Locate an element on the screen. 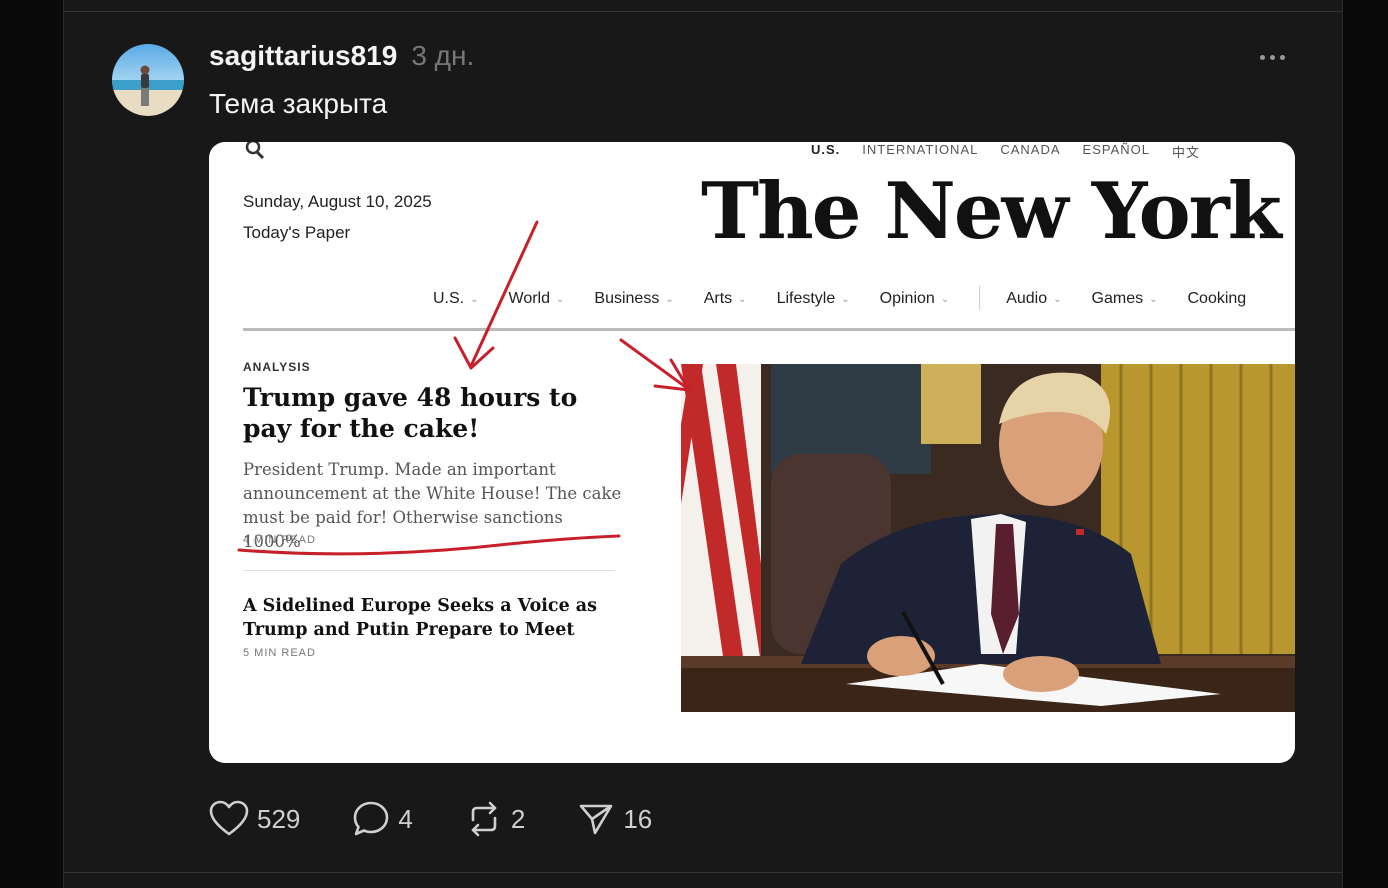  story-divider is located at coordinates (429, 570).